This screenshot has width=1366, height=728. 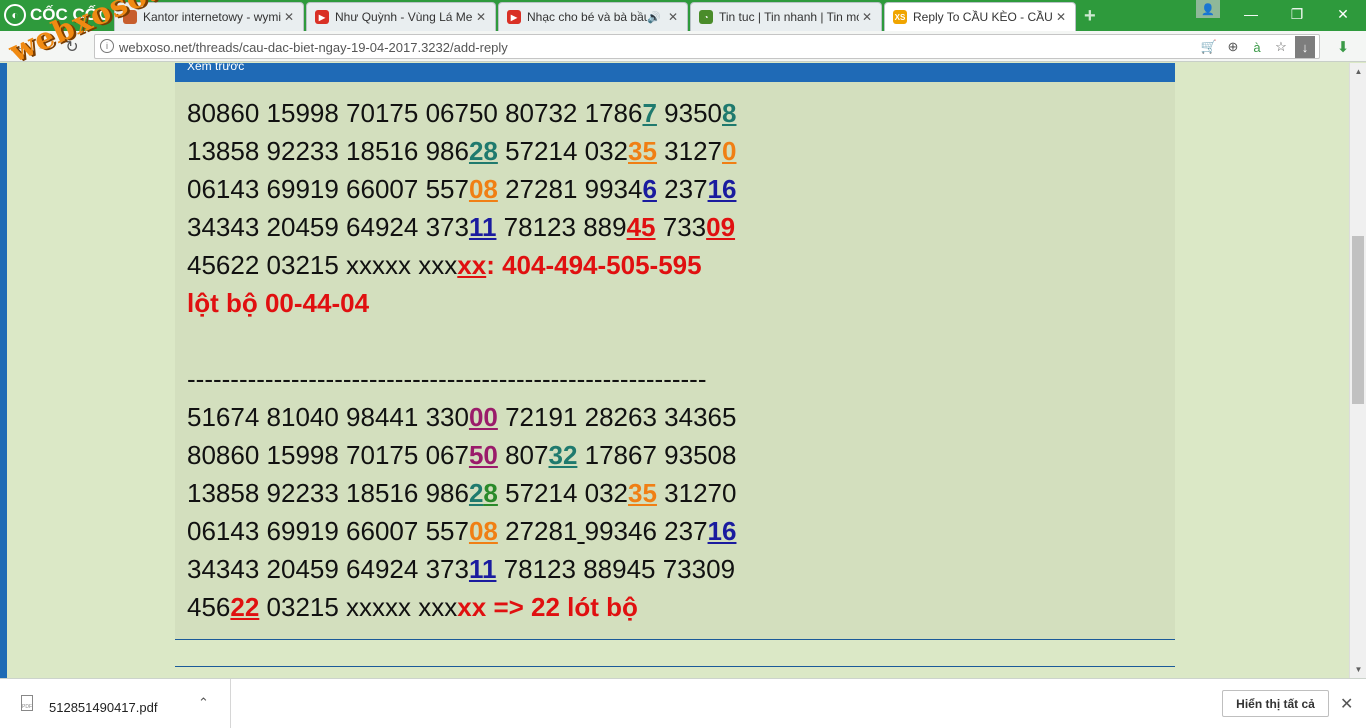 I want to click on highlighted-digits: 45, so click(x=641, y=227).